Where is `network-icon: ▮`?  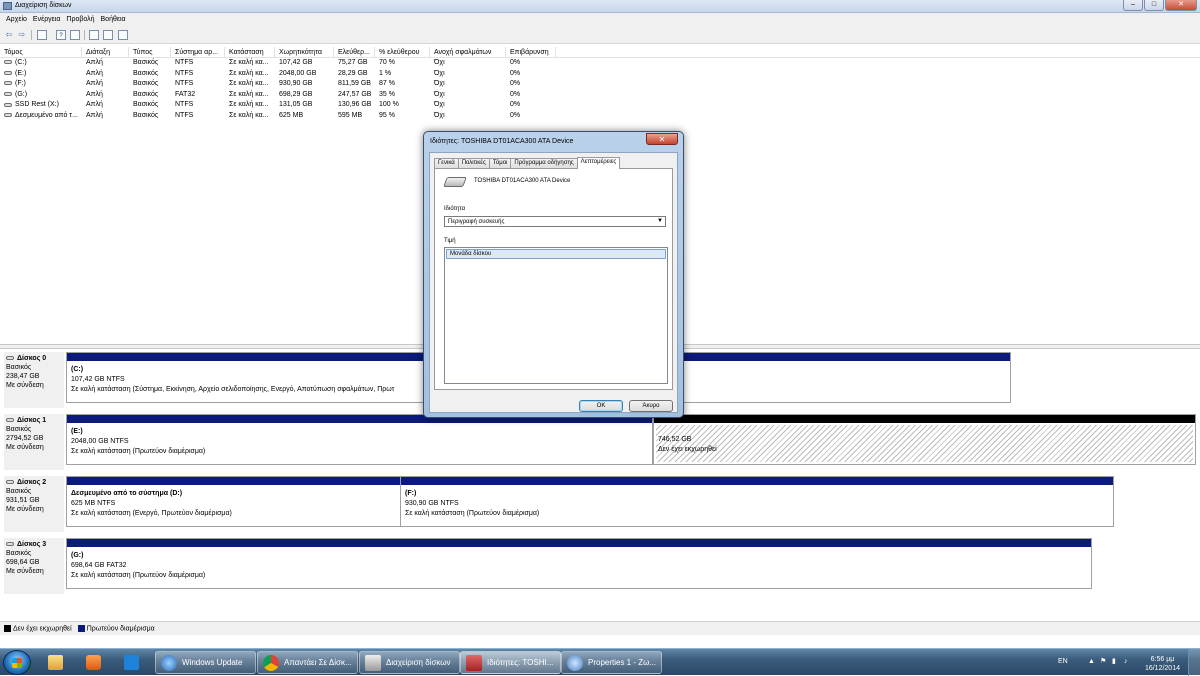
network-icon: ▮ is located at coordinates (1115, 661).